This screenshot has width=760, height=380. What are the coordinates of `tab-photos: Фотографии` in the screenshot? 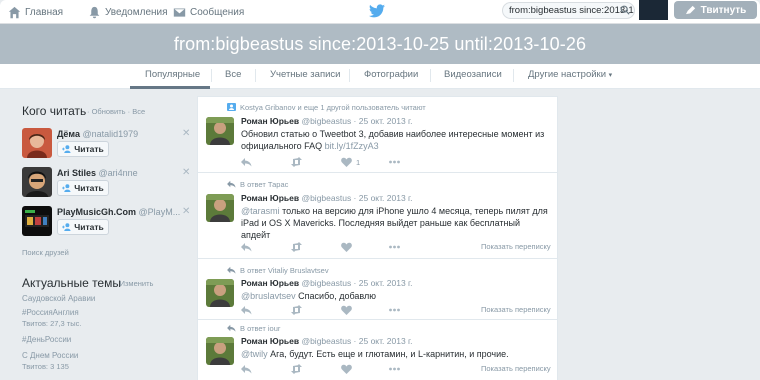 It's located at (391, 74).